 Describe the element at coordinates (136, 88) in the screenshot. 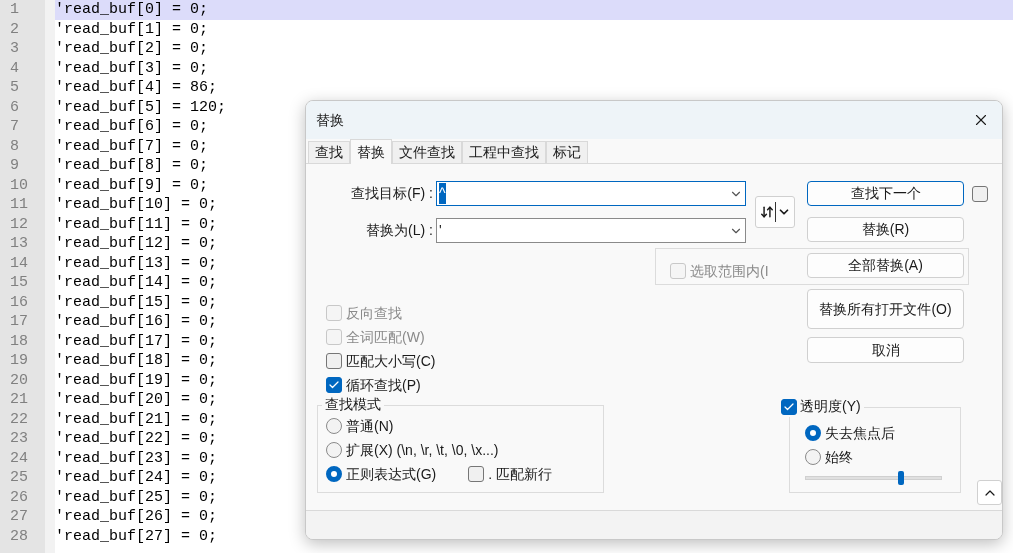

I see `code-text: 'read_buf[4] = 86;` at that location.